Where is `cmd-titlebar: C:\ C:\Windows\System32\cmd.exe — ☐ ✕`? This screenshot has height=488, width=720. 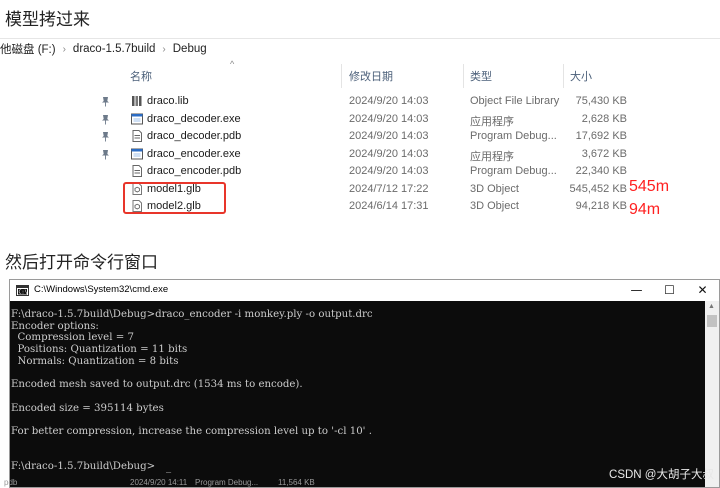
cmd-titlebar: C:\ C:\Windows\System32\cmd.exe — ☐ ✕ is located at coordinates (364, 290).